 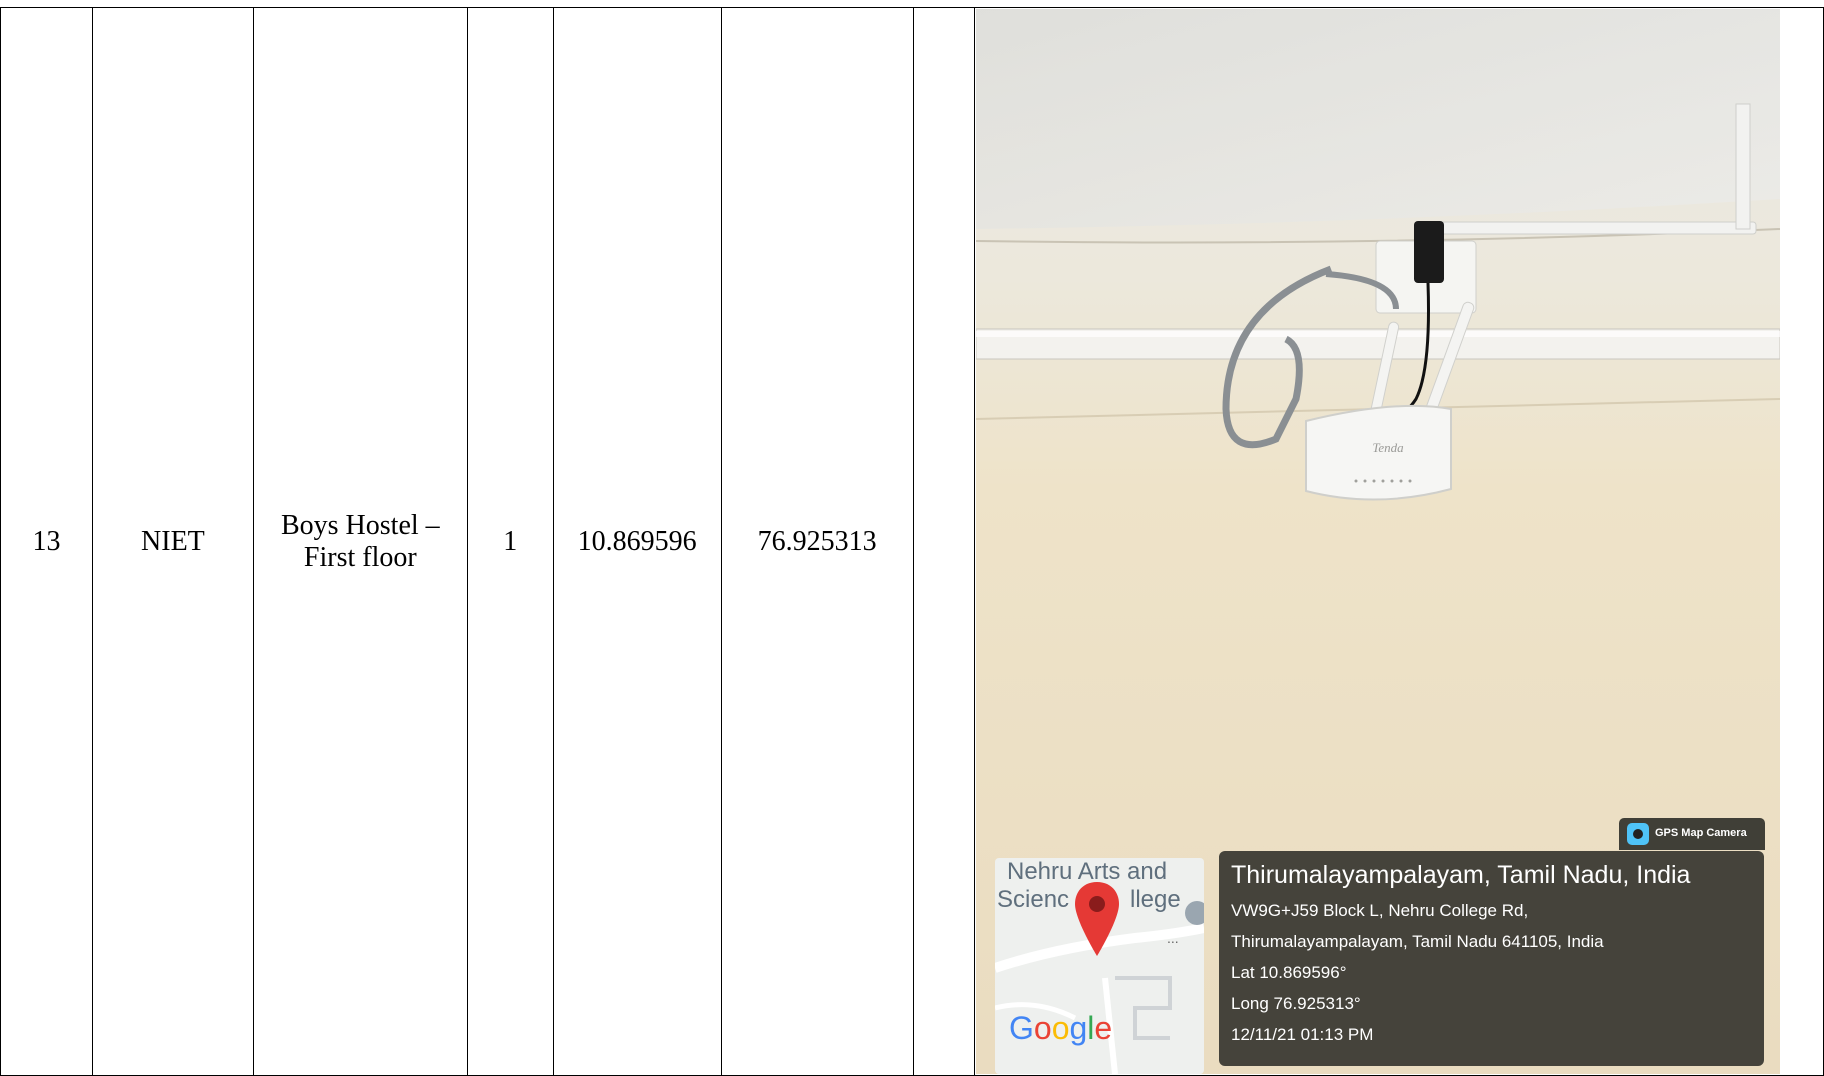 I want to click on location-mini-map: Nehru Arts and Scienc llege ... Google, so click(x=1099, y=966).